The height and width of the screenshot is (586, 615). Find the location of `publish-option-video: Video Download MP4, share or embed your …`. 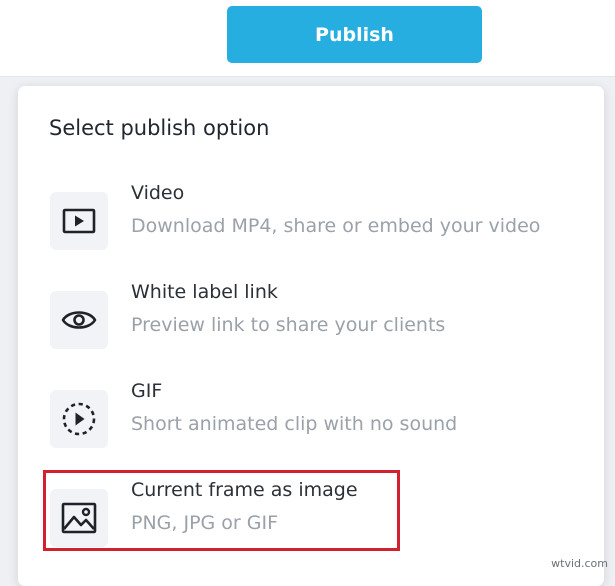

publish-option-video: Video Download MP4, share or embed your … is located at coordinates (312, 225).